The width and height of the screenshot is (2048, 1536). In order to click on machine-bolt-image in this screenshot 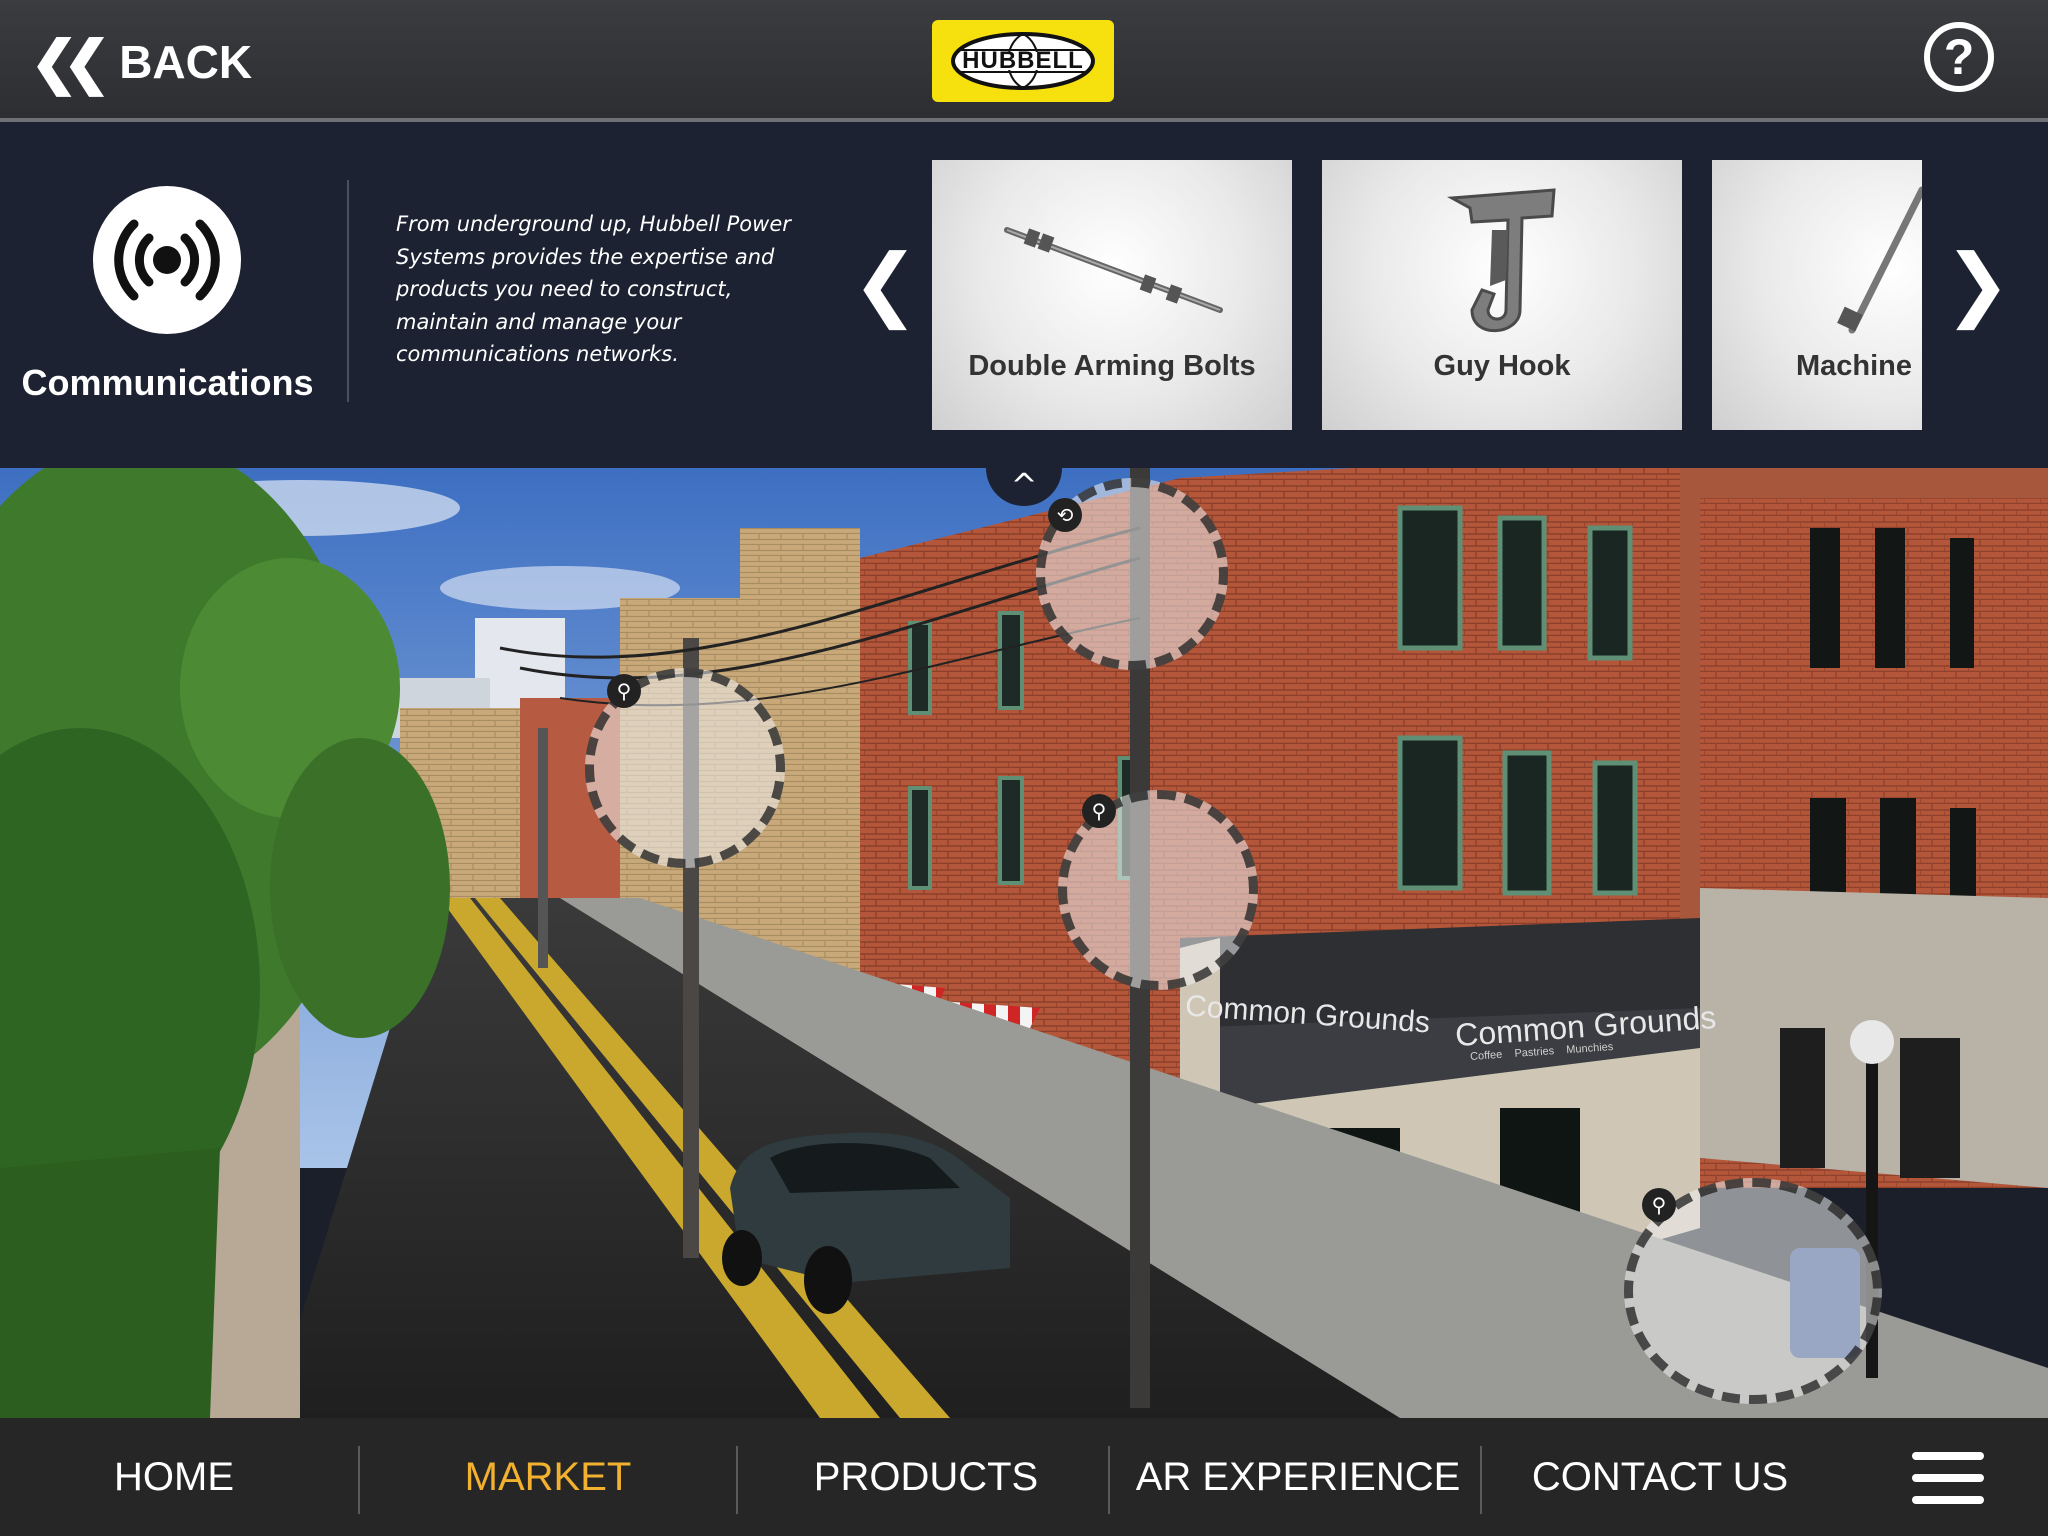, I will do `click(1879, 260)`.